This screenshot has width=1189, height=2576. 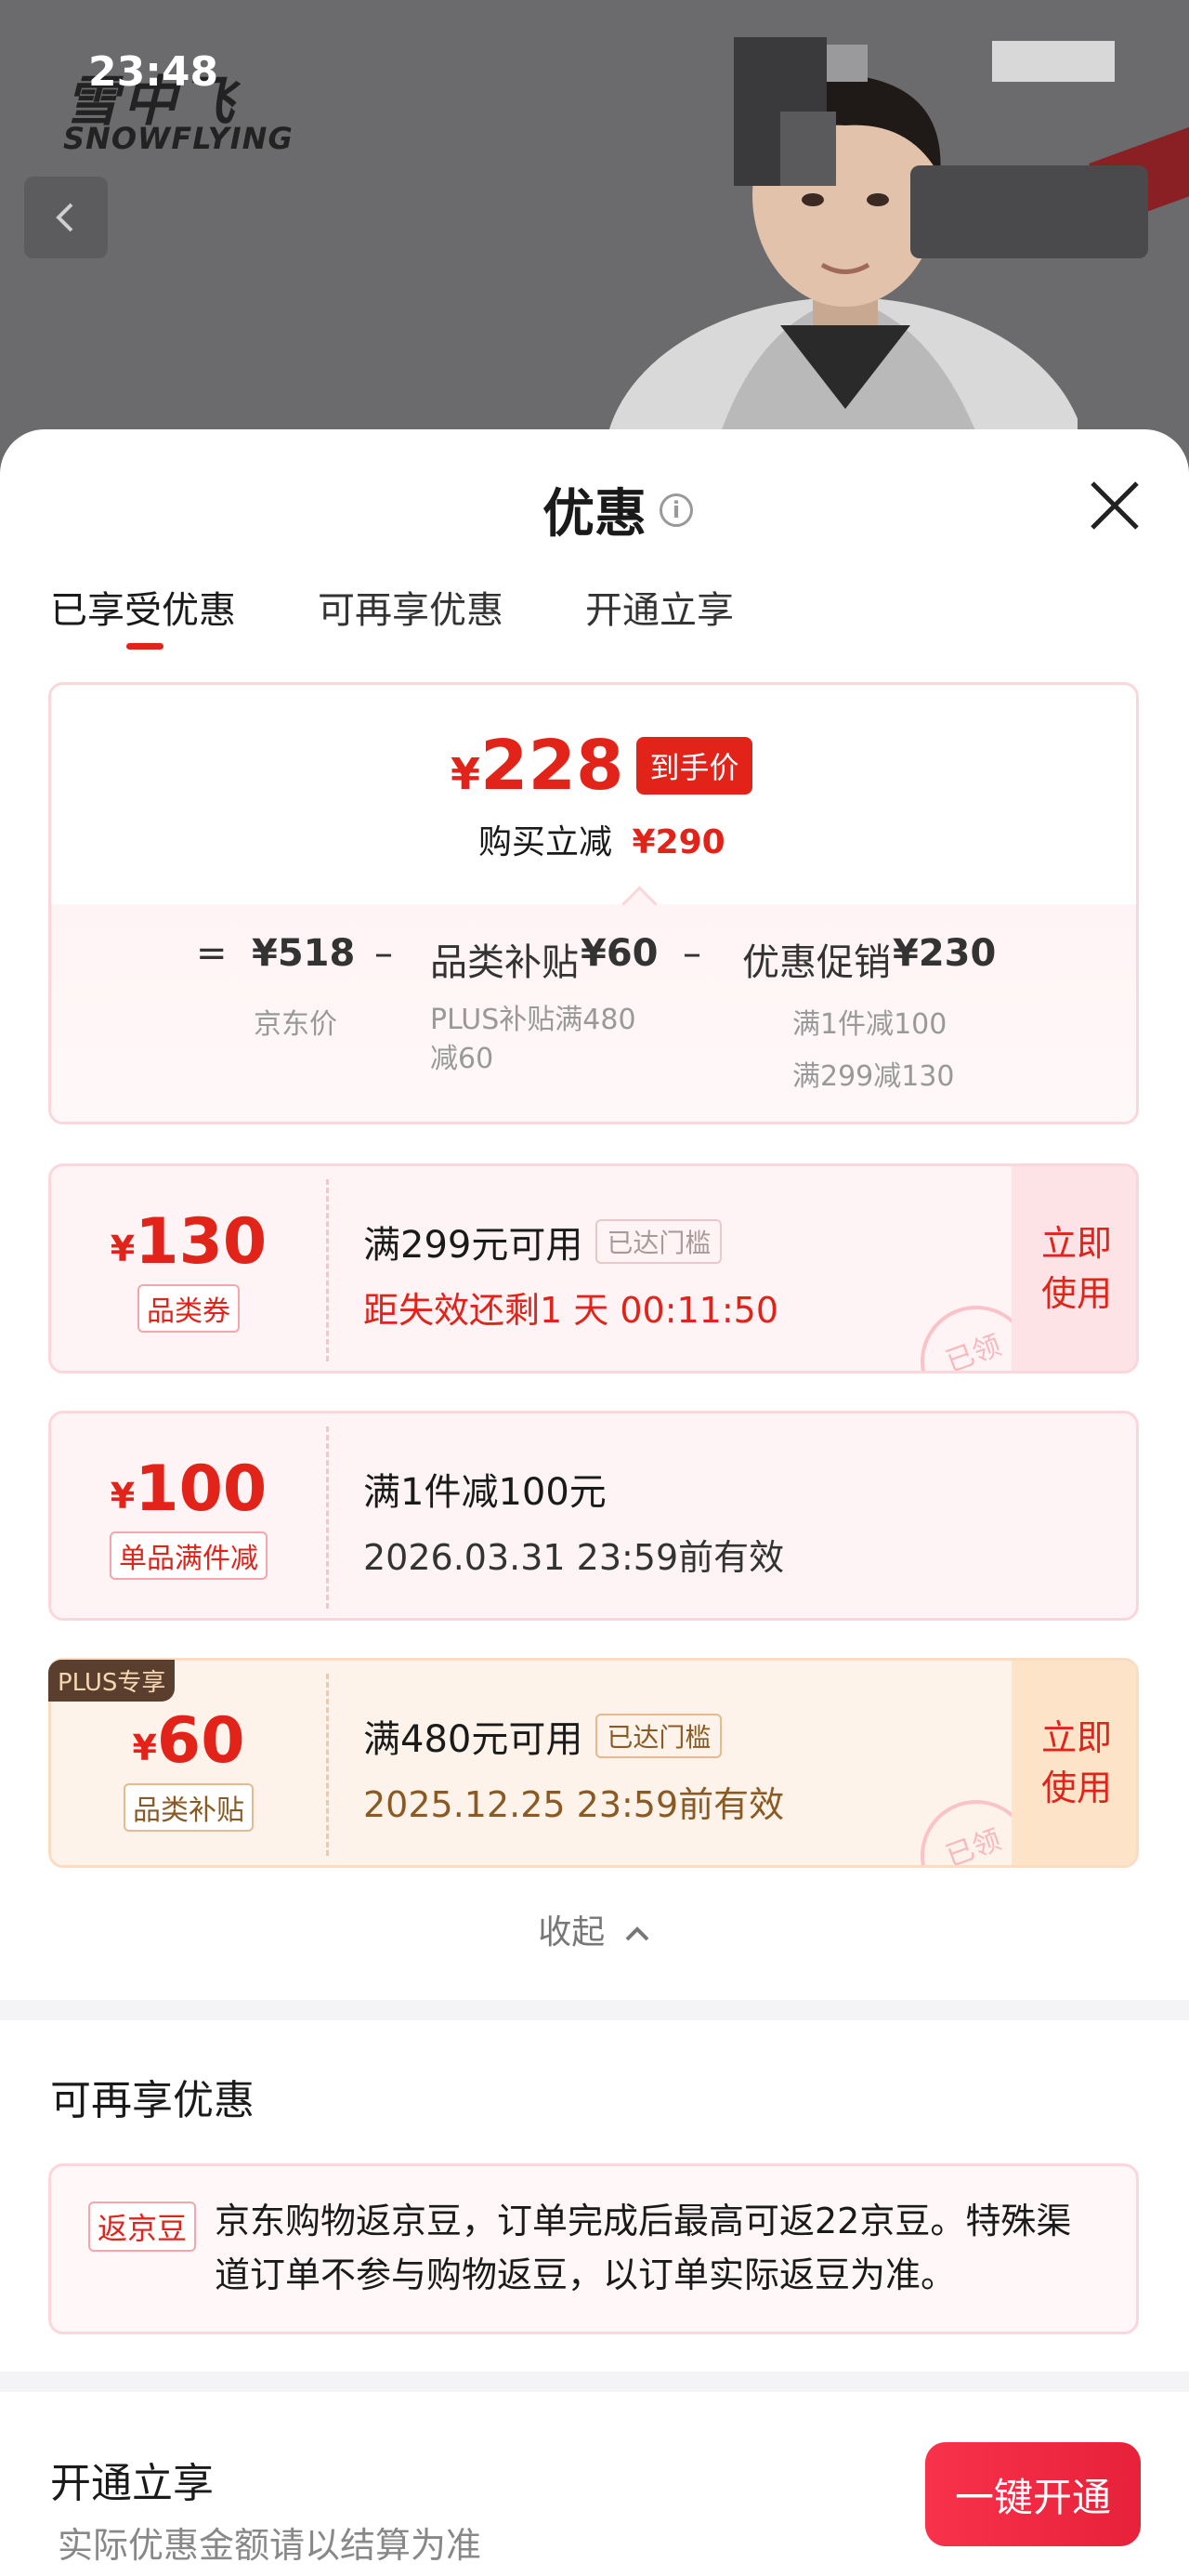 I want to click on status-bar-time: 23:48, so click(x=154, y=72).